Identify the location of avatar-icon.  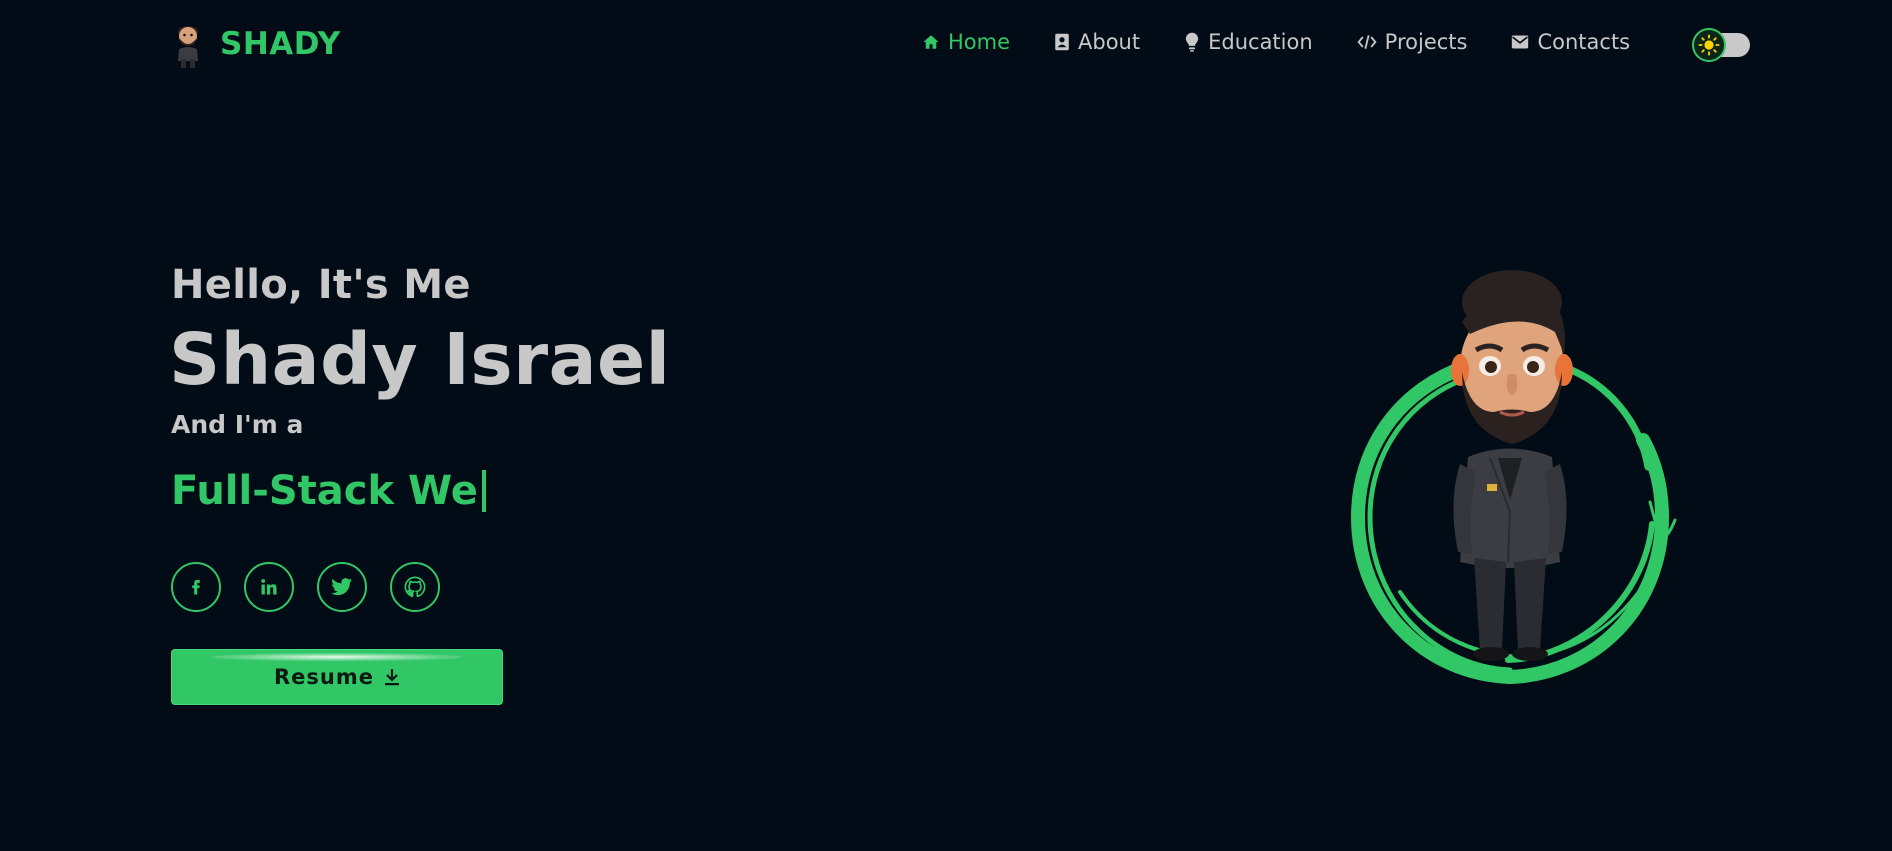
(188, 47).